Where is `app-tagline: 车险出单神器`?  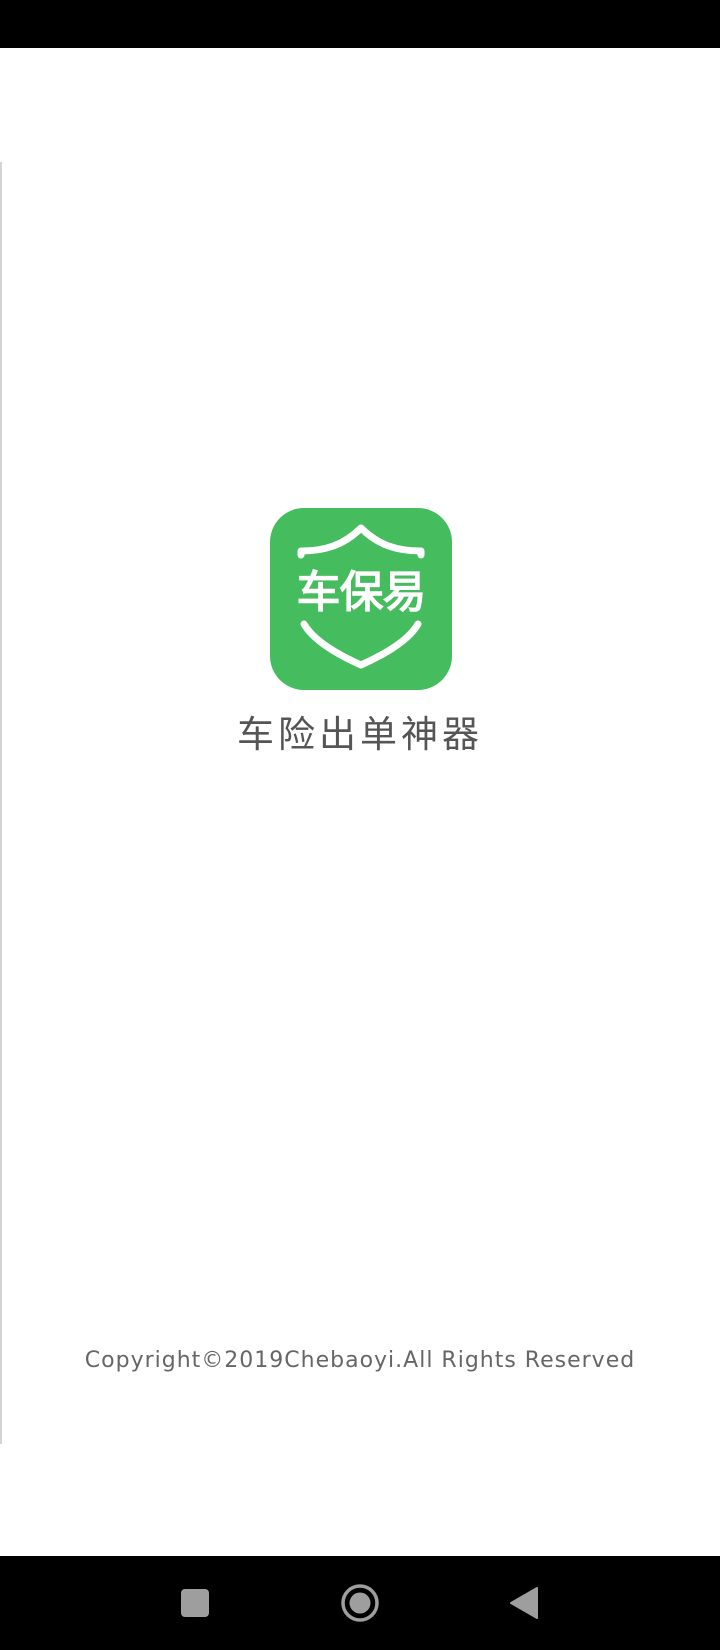 app-tagline: 车险出单神器 is located at coordinates (360, 734).